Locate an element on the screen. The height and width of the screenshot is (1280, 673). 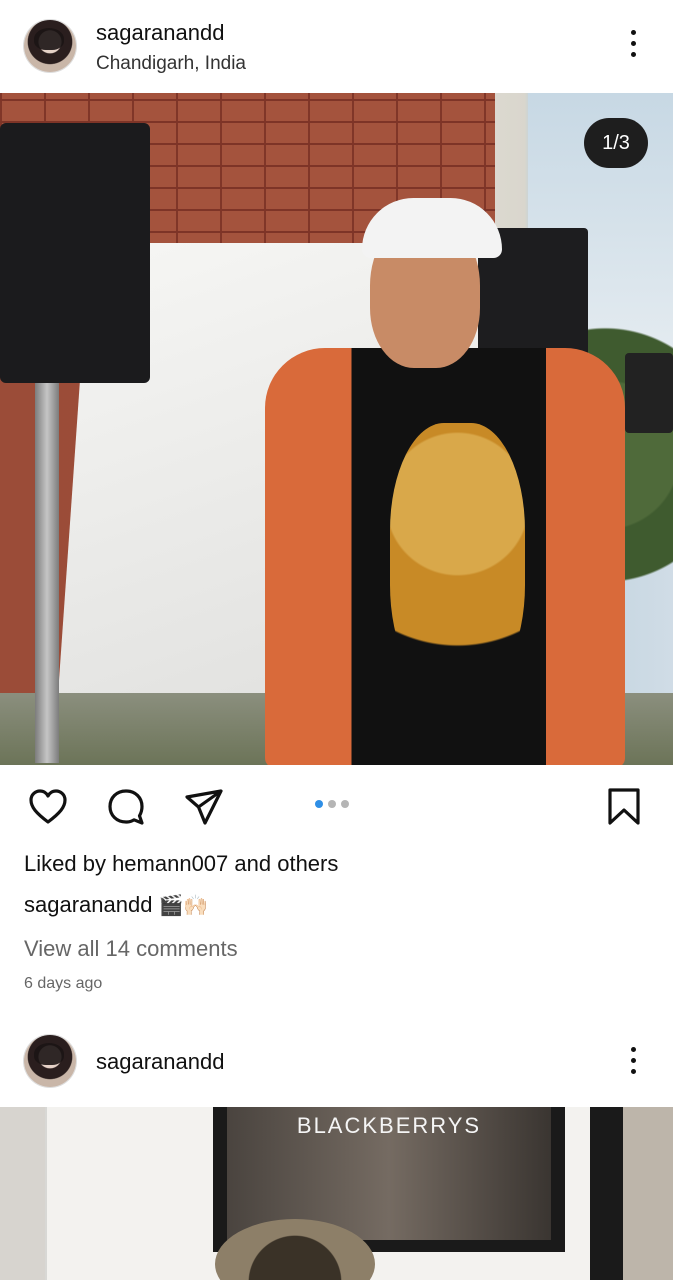
likes-summary: Liked by hemann007 and others is located at coordinates (181, 864).